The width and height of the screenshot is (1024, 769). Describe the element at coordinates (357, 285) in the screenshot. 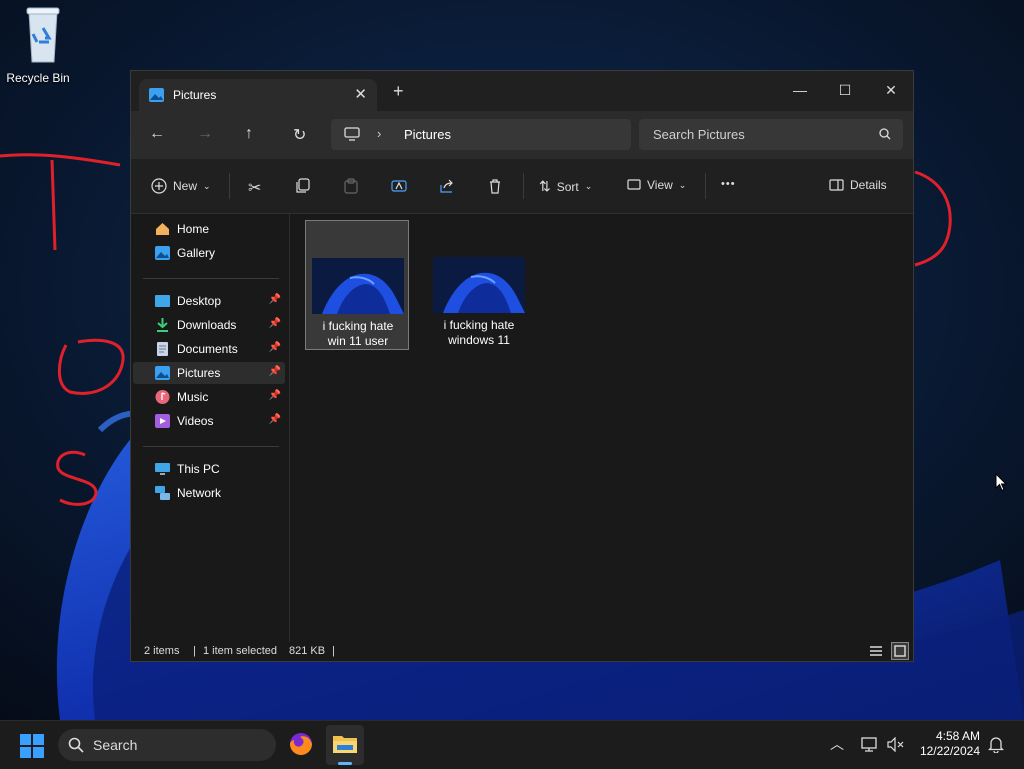

I see `file-item: i fucking hate win 11 user` at that location.